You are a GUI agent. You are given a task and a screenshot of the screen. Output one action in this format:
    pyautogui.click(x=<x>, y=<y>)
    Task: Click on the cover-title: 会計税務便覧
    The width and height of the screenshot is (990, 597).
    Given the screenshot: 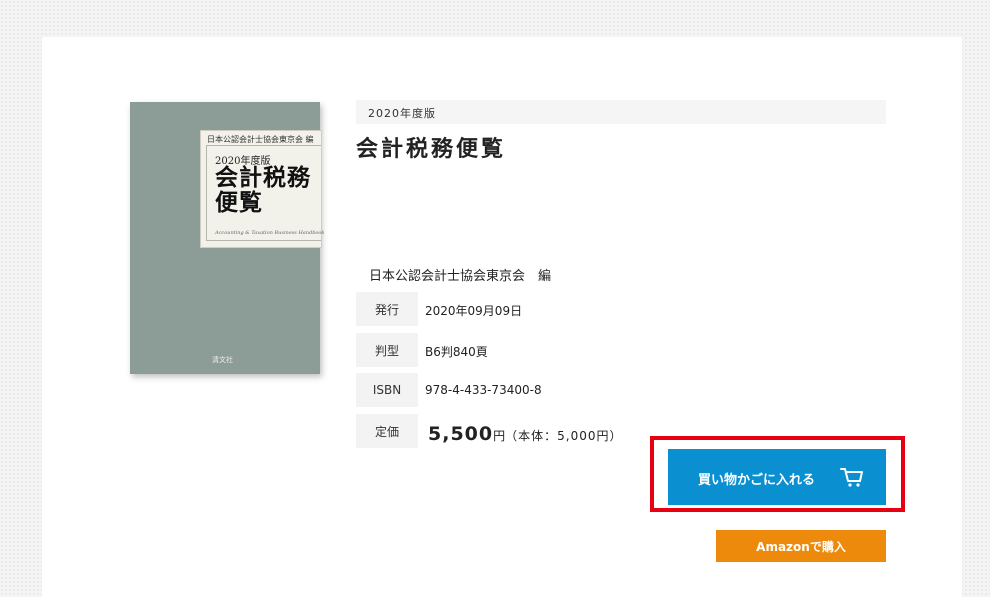 What is the action you would take?
    pyautogui.click(x=263, y=190)
    